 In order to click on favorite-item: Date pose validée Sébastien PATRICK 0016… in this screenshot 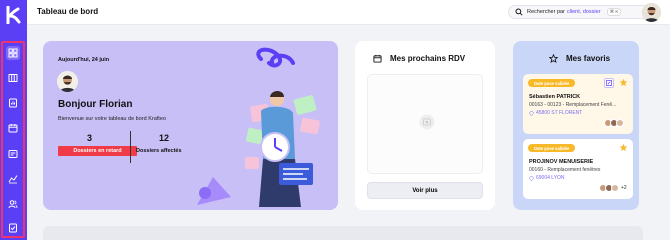, I will do `click(578, 104)`.